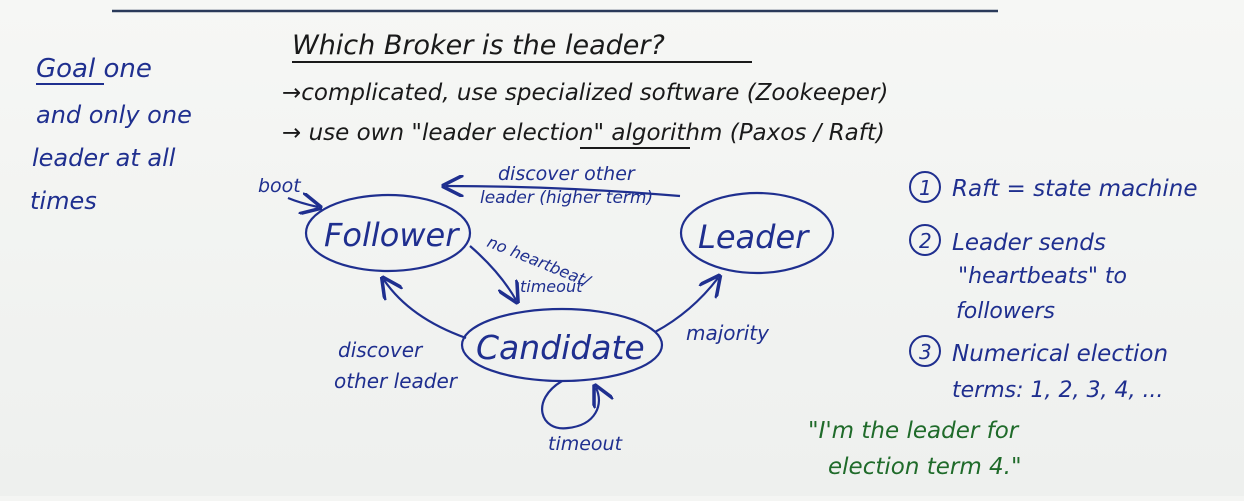 The width and height of the screenshot is (1244, 501). What do you see at coordinates (754, 237) in the screenshot?
I see `leader-label: Leader` at bounding box center [754, 237].